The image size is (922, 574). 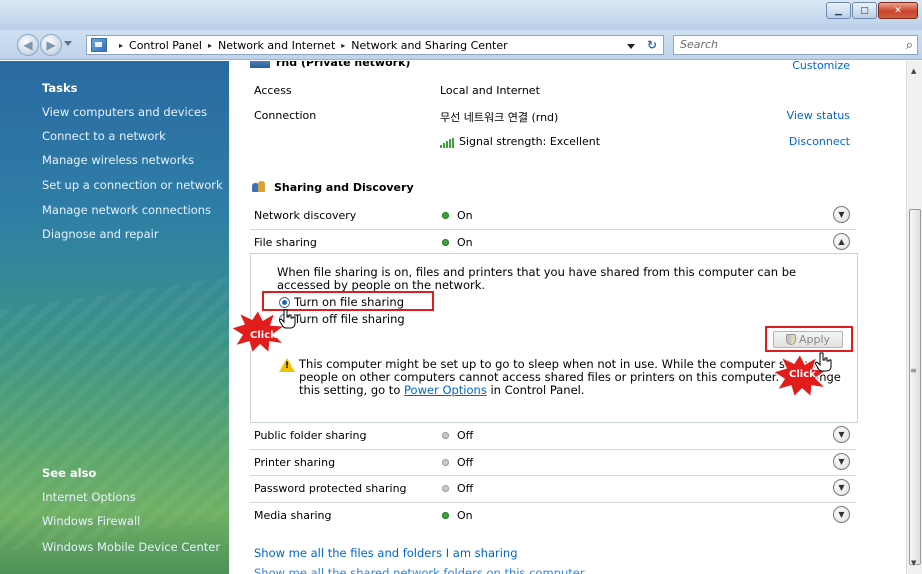 What do you see at coordinates (344, 187) in the screenshot?
I see `sharing-section-title: Sharing and Discovery` at bounding box center [344, 187].